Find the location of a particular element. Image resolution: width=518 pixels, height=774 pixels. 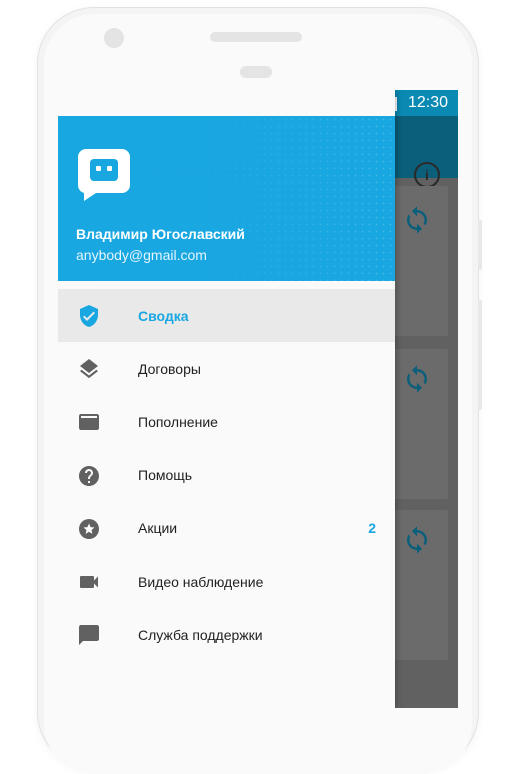

menu-item-label: Пополнение is located at coordinates (178, 421).